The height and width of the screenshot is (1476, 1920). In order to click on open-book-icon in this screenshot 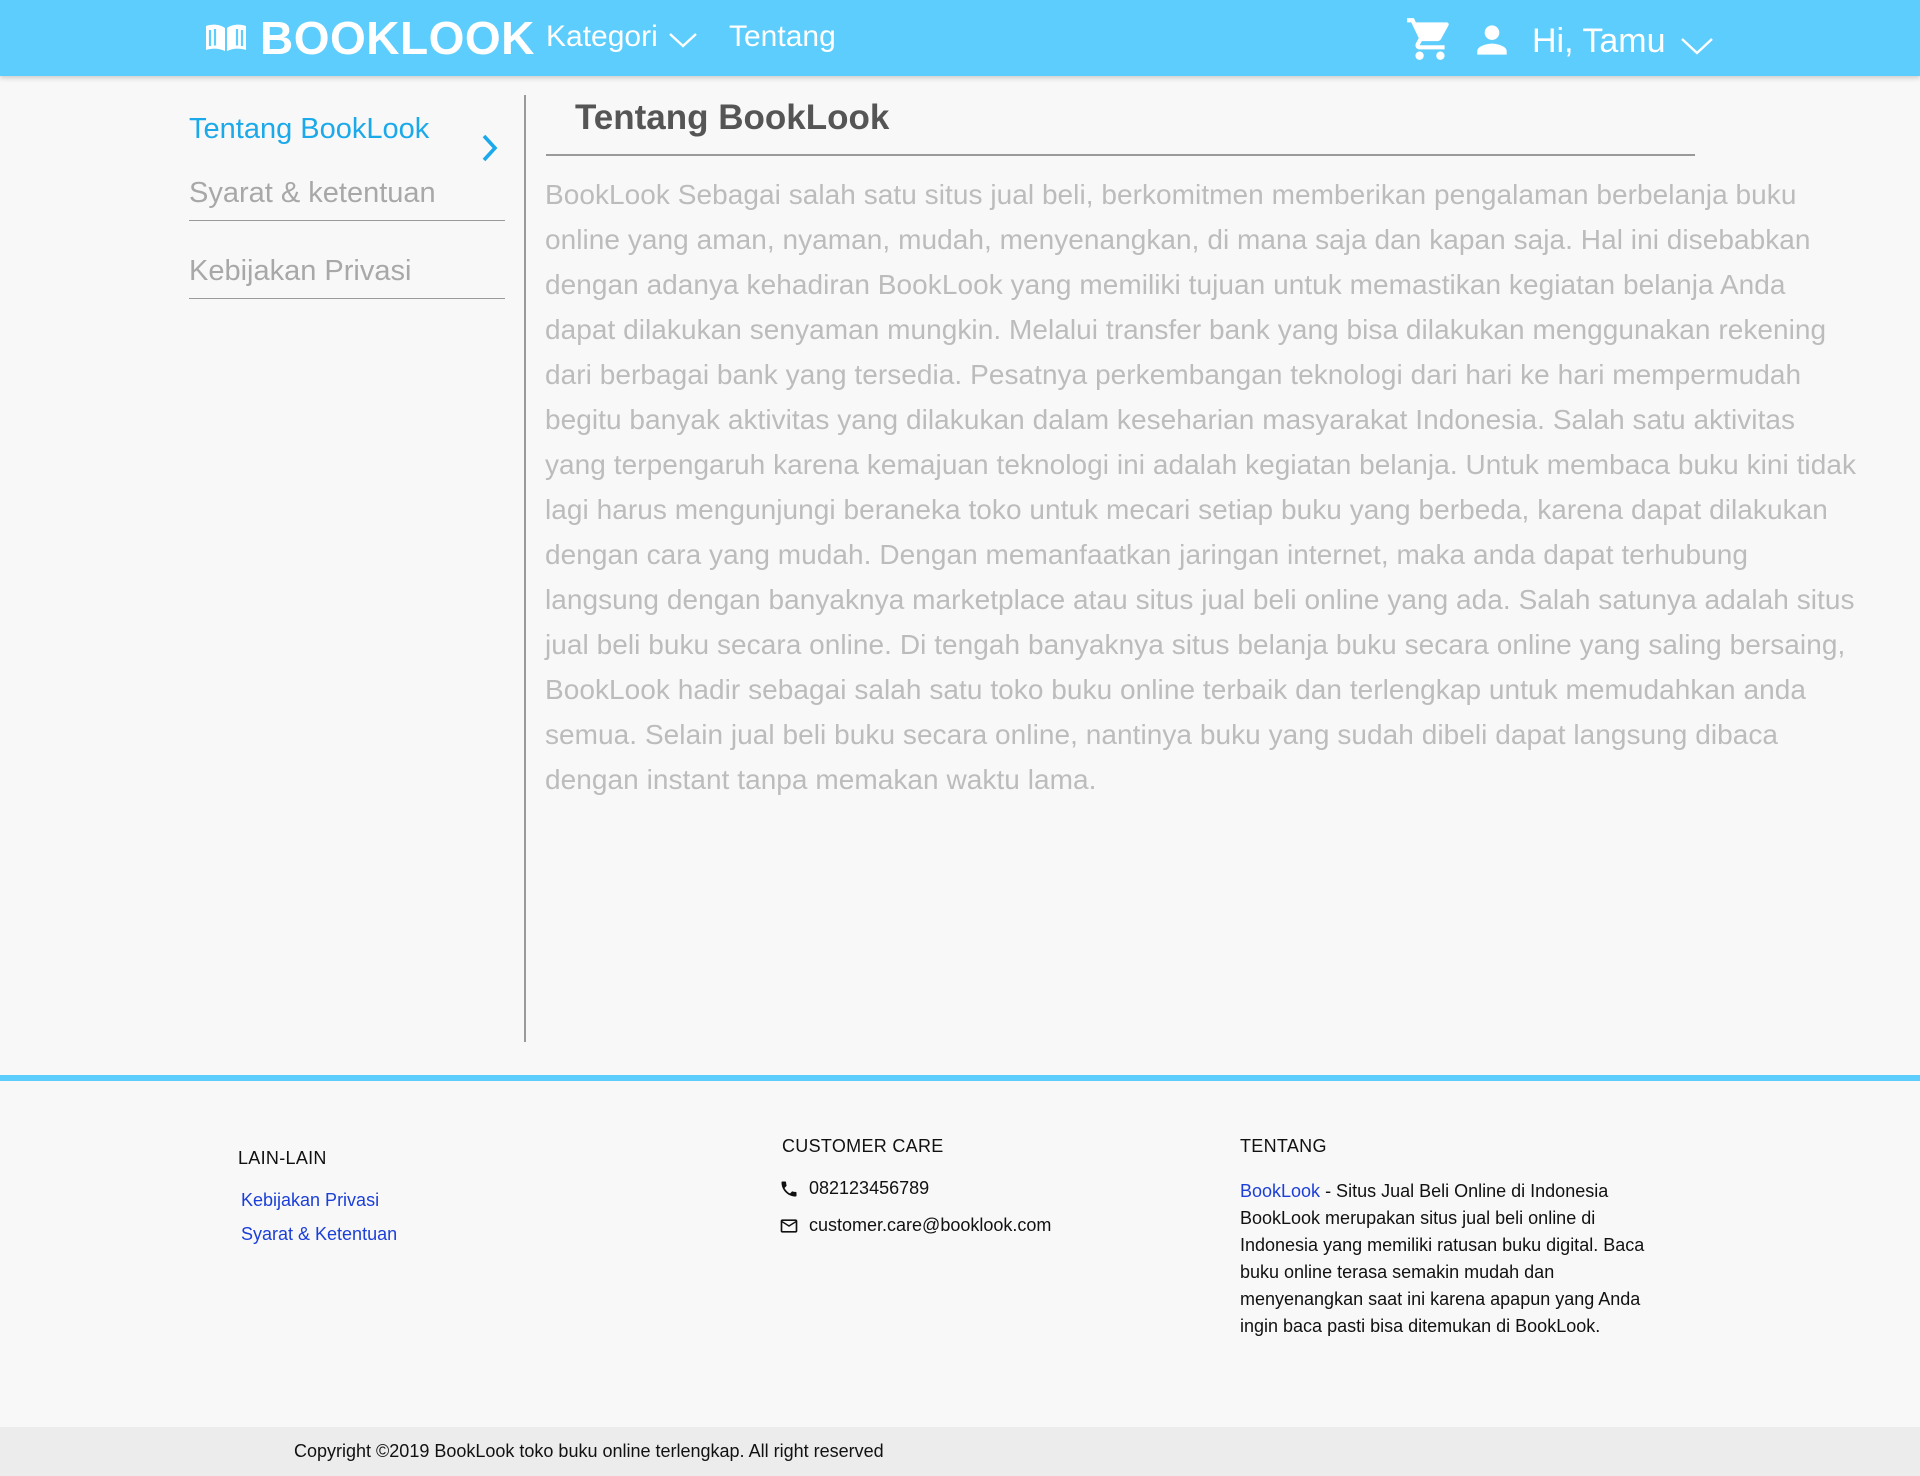, I will do `click(226, 37)`.